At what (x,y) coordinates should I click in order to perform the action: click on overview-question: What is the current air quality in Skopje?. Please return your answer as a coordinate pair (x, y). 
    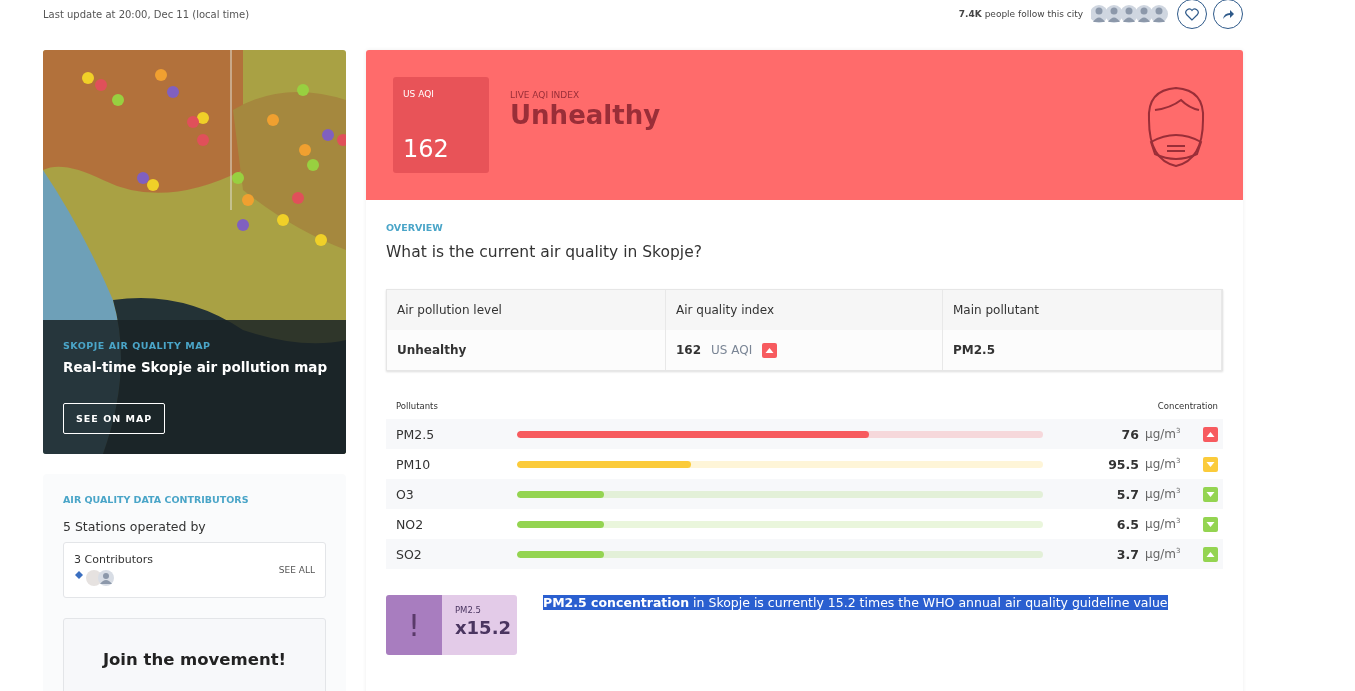
    Looking at the image, I should click on (544, 252).